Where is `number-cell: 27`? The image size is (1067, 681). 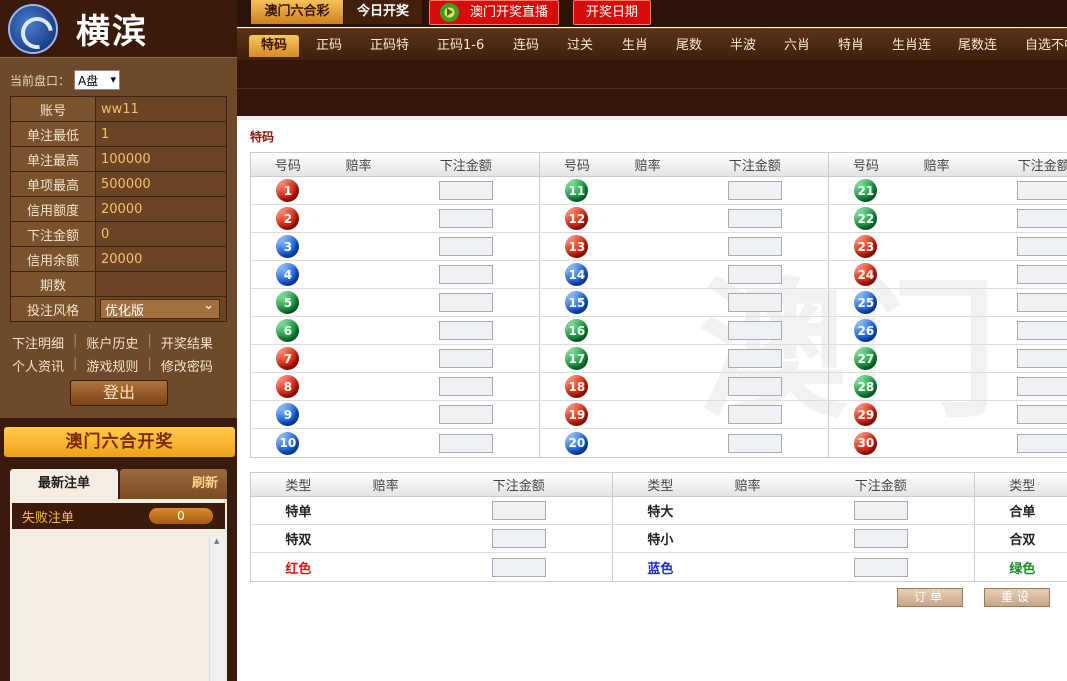 number-cell: 27 is located at coordinates (948, 358).